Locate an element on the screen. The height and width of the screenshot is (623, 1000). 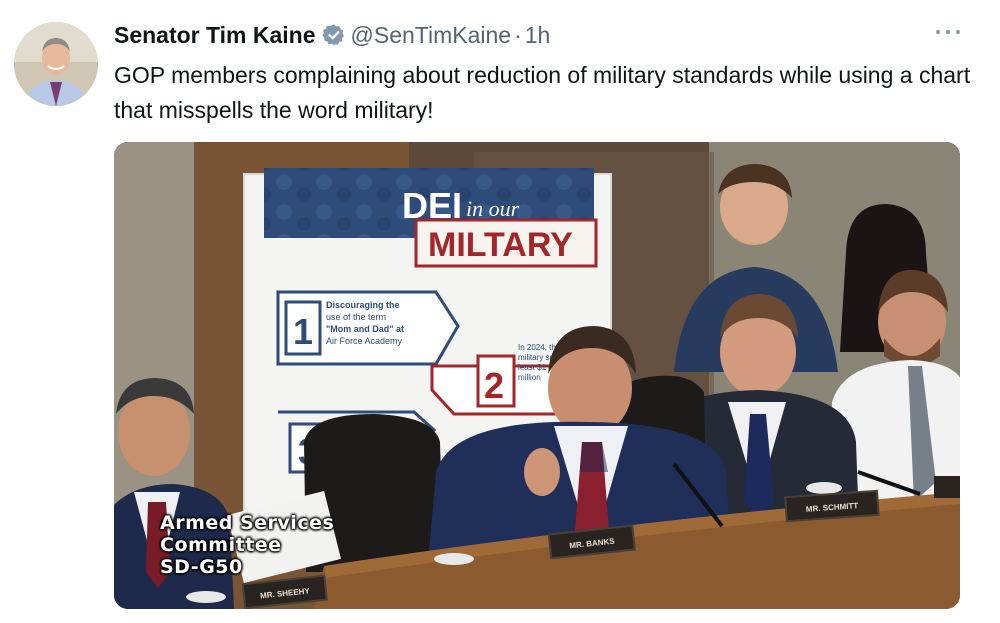
item1-line2: use of the term is located at coordinates (356, 317).